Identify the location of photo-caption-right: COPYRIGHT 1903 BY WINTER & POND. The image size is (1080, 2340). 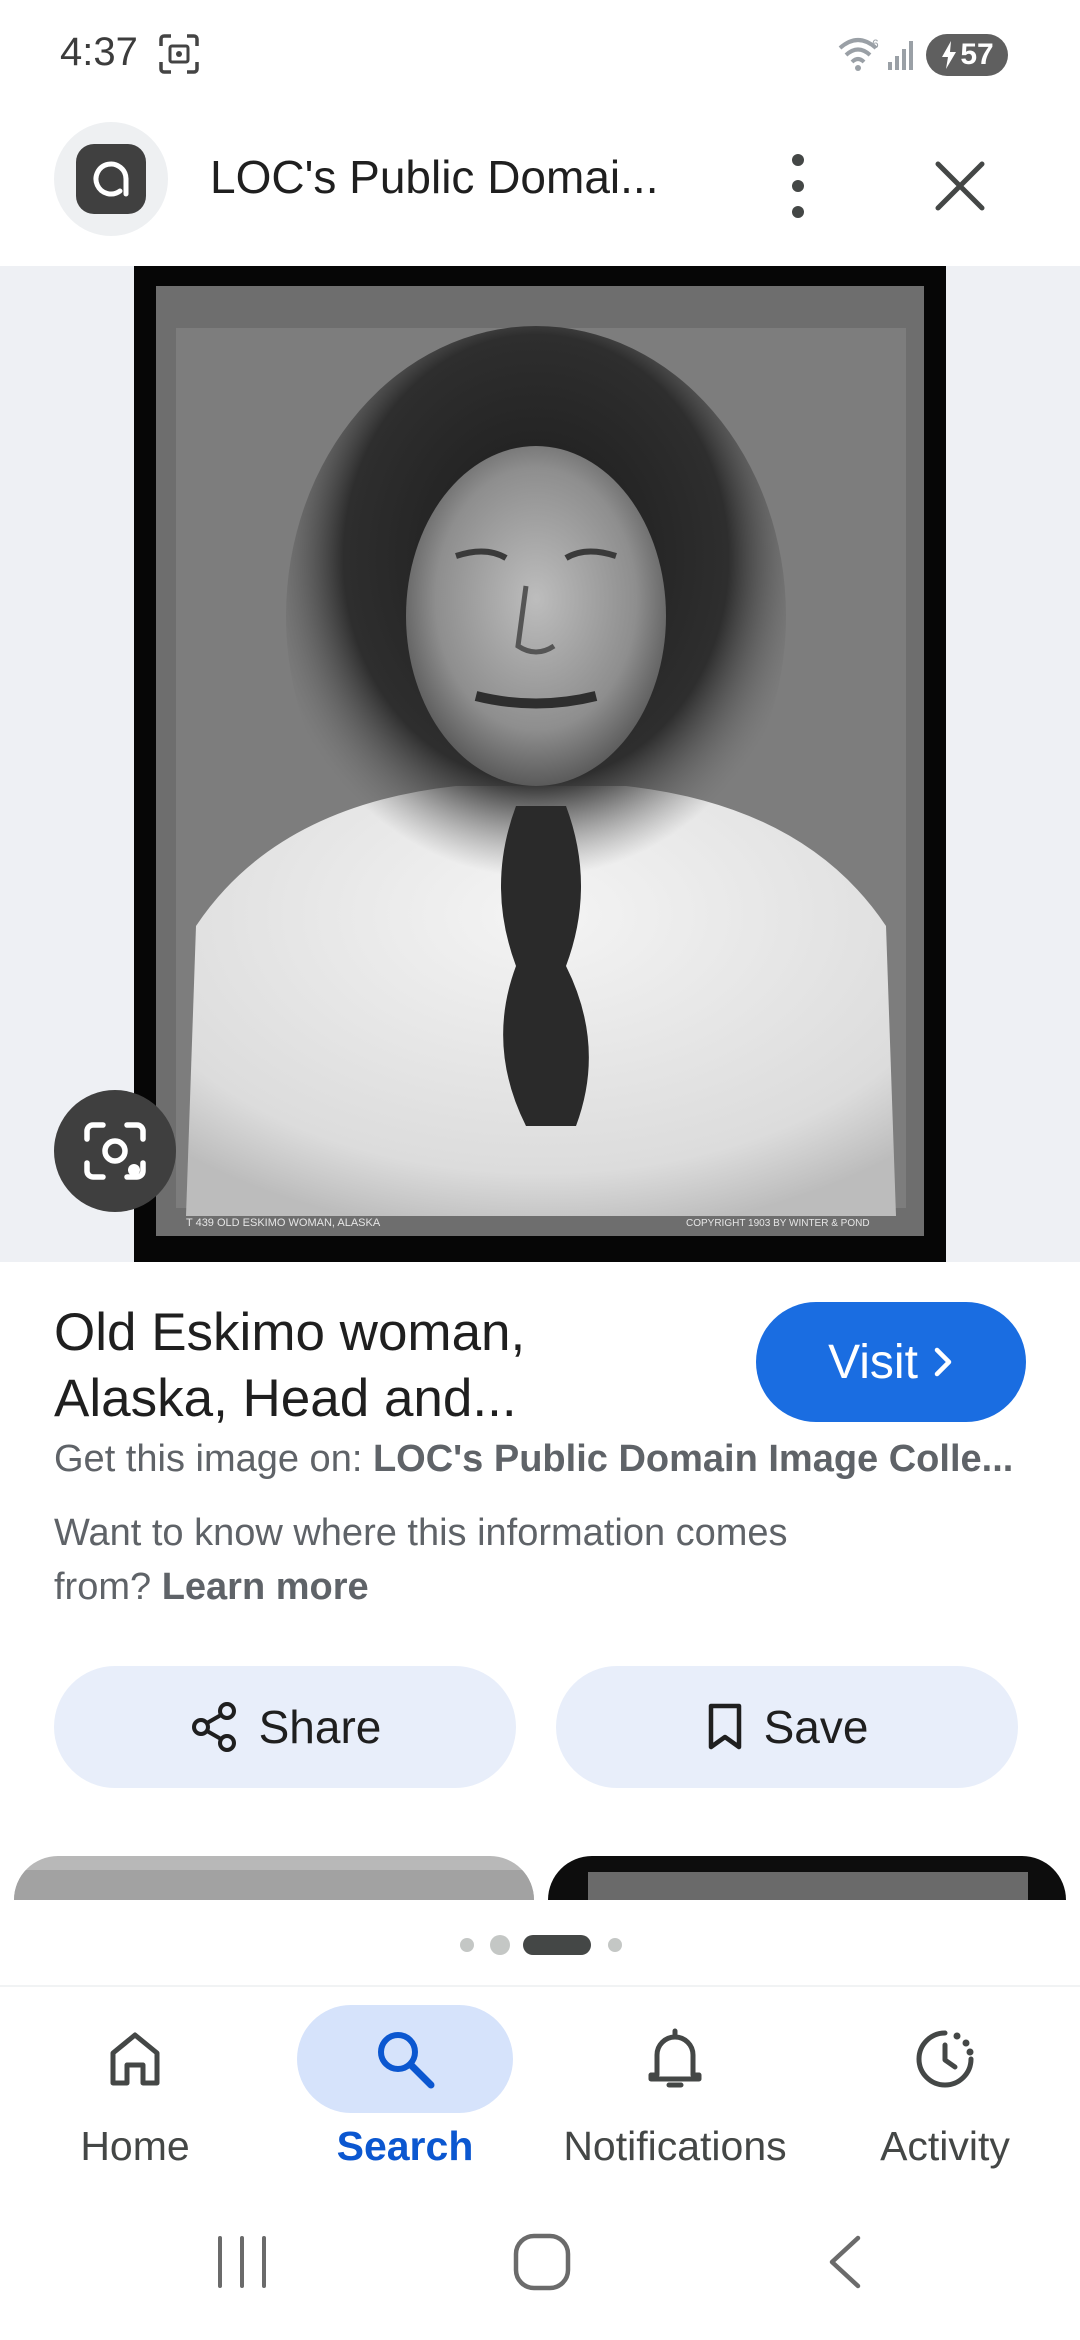
(778, 1223).